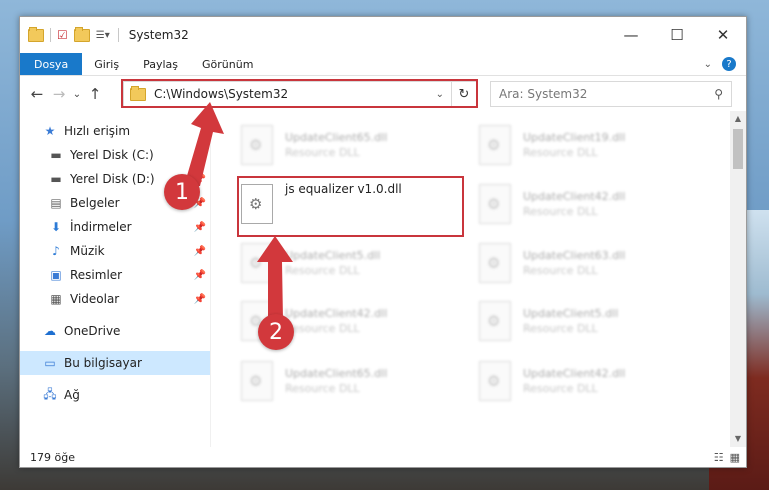 The height and width of the screenshot is (490, 769). Describe the element at coordinates (238, 211) in the screenshot. I see `annotation-arrows` at that location.